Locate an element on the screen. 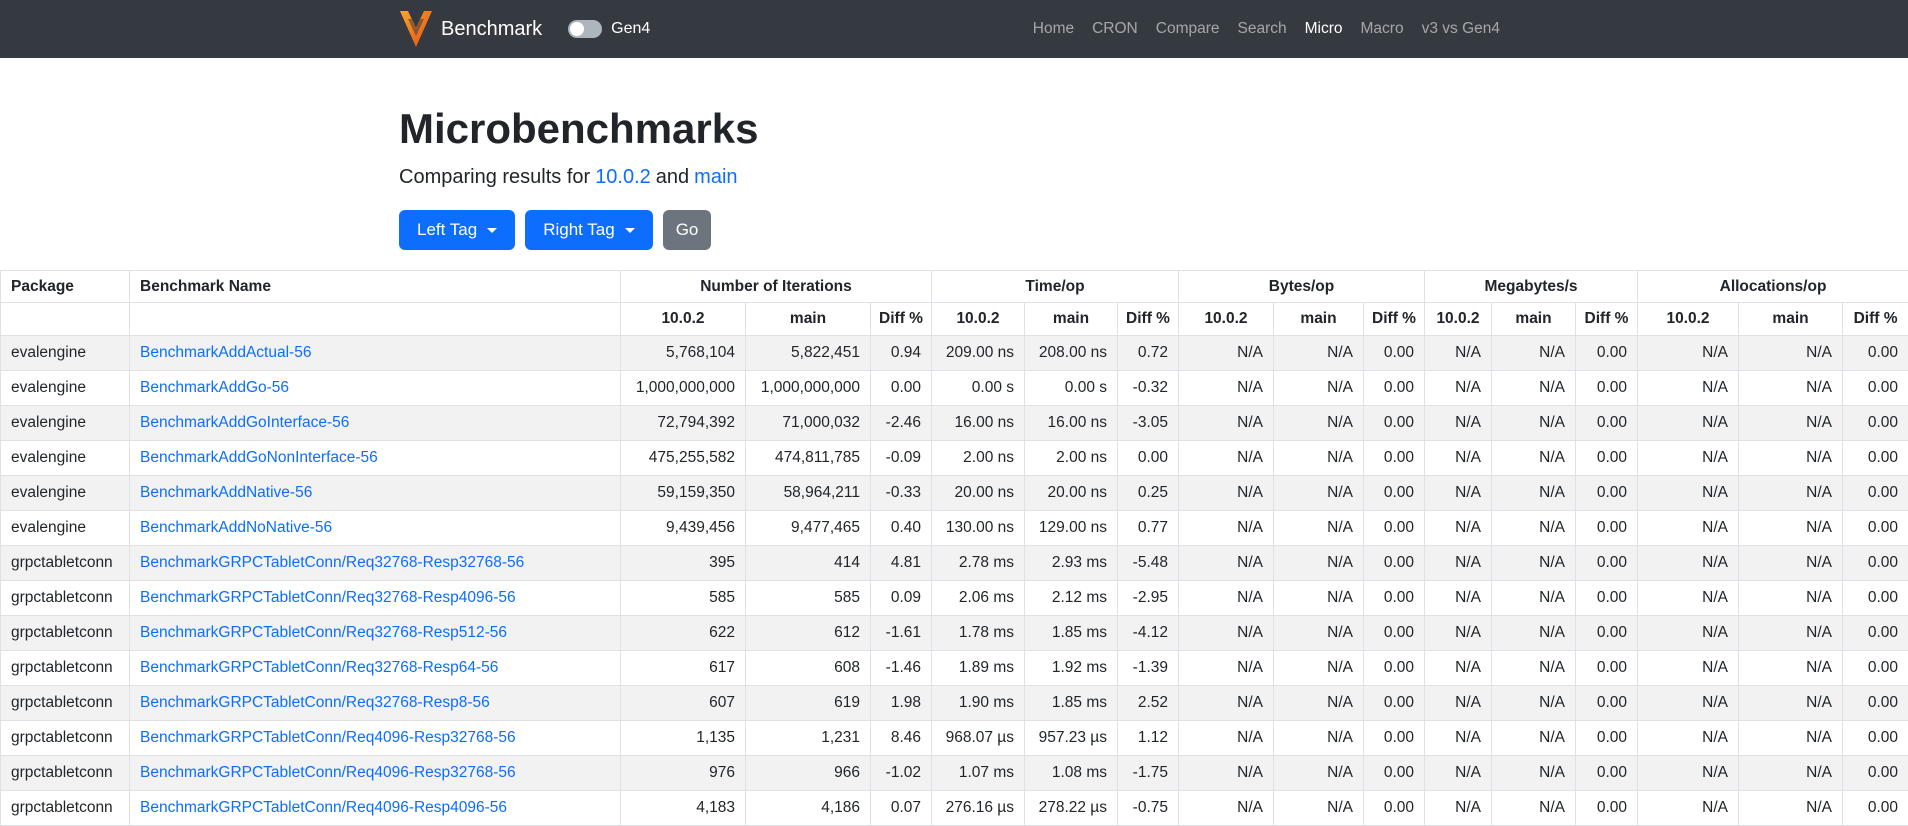 The height and width of the screenshot is (826, 1908). metric-cell: 612 is located at coordinates (808, 633).